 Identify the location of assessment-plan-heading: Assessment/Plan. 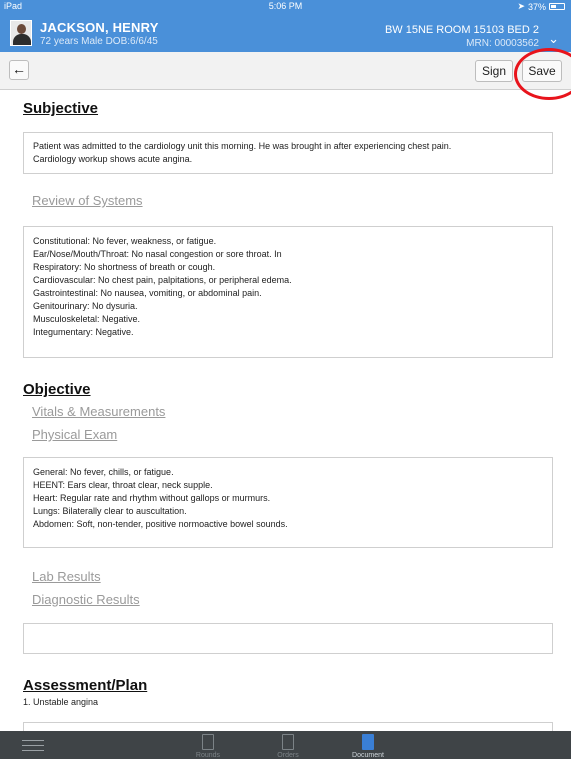
(85, 685).